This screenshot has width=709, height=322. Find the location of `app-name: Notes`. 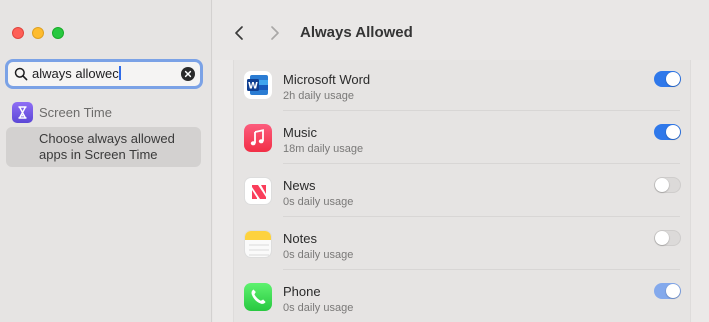

app-name: Notes is located at coordinates (300, 238).